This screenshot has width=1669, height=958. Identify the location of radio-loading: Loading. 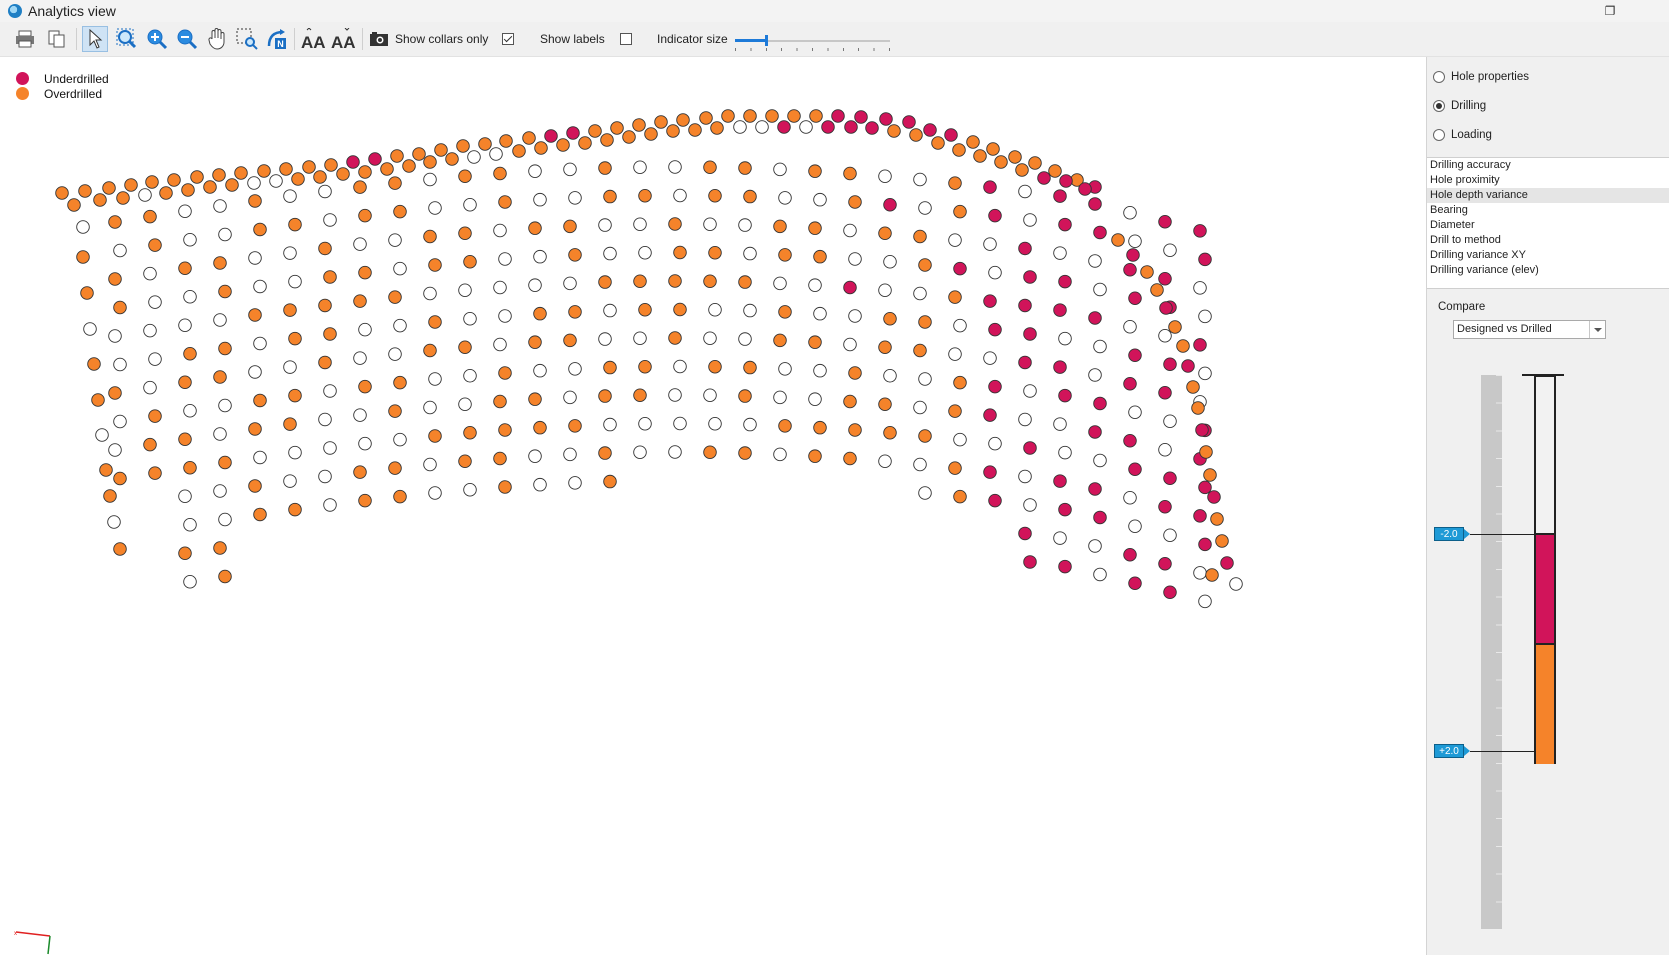
(1462, 135).